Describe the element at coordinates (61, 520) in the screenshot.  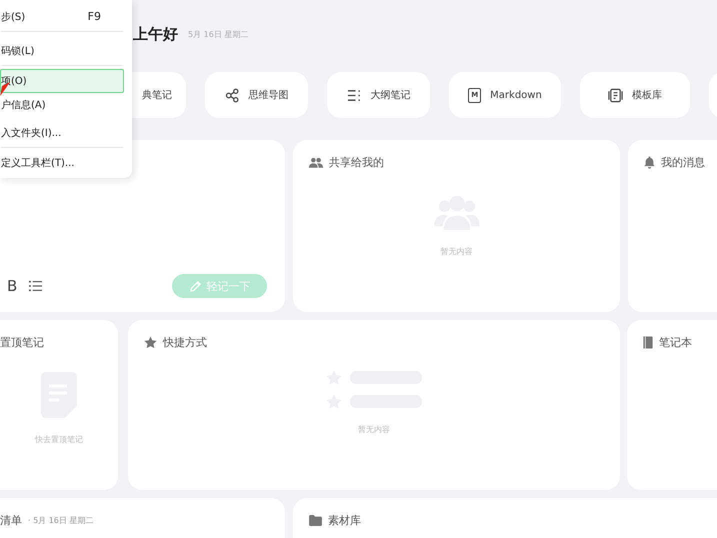
I see `checklist-date: · 5月 16日 星期二` at that location.